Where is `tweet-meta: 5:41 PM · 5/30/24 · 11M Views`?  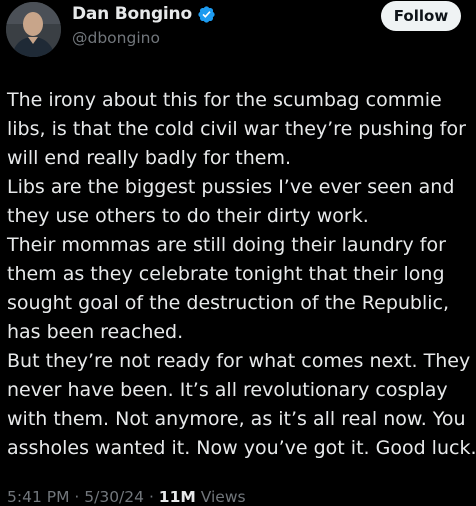 tweet-meta: 5:41 PM · 5/30/24 · 11M Views is located at coordinates (126, 497).